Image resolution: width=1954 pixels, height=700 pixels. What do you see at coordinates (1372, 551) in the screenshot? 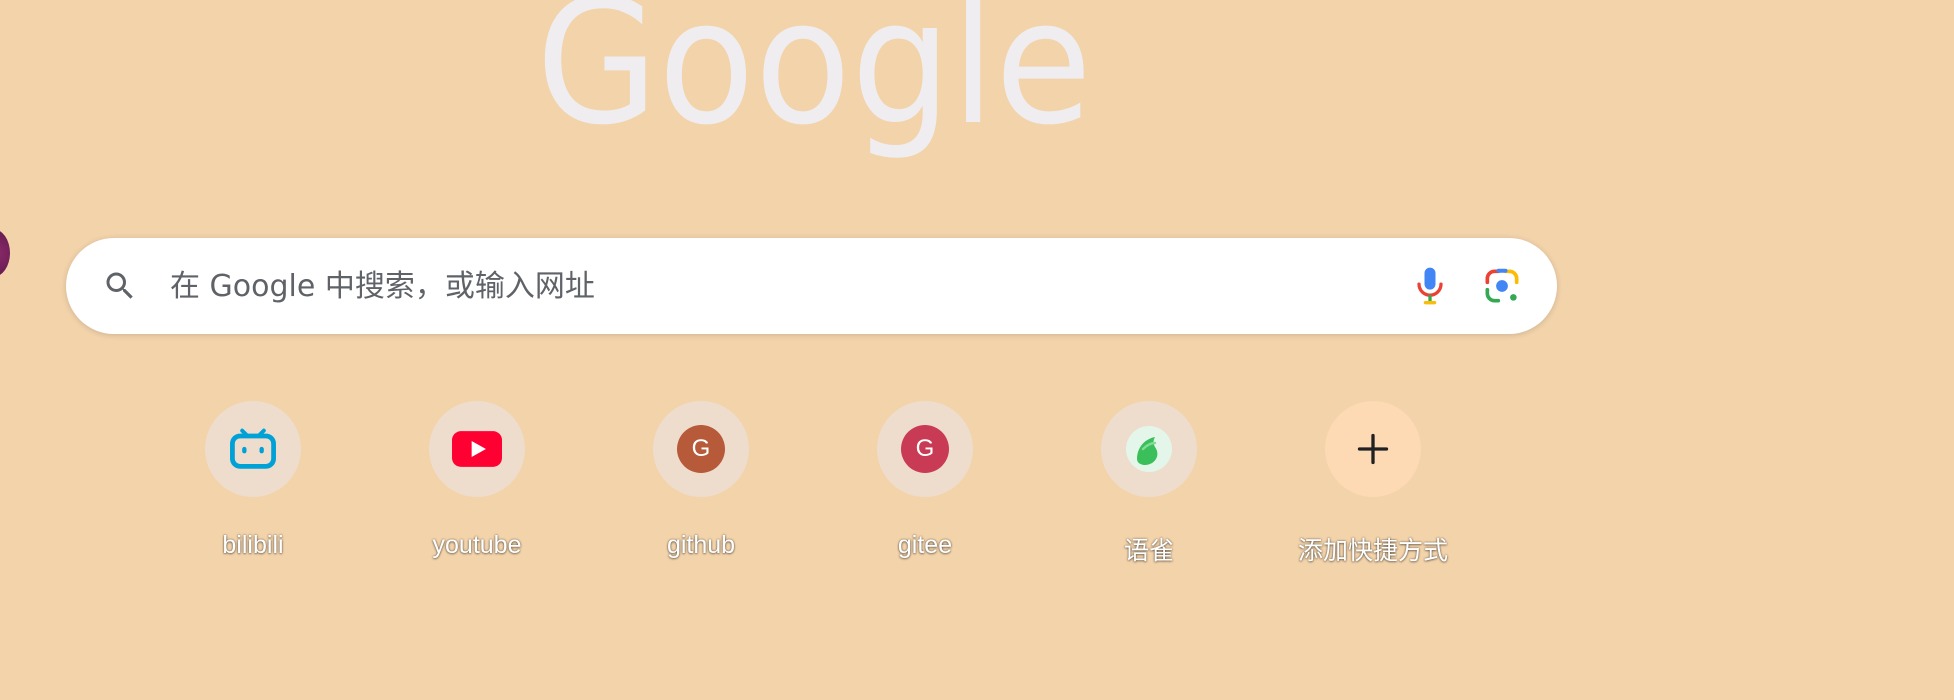
I see `shortcut-label: 添加快捷方式` at bounding box center [1372, 551].